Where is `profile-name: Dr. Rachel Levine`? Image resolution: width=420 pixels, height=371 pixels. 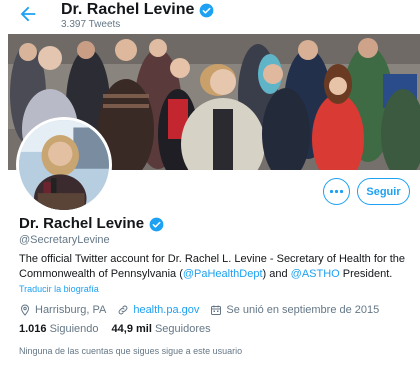
profile-name: Dr. Rachel Levine is located at coordinates (91, 224).